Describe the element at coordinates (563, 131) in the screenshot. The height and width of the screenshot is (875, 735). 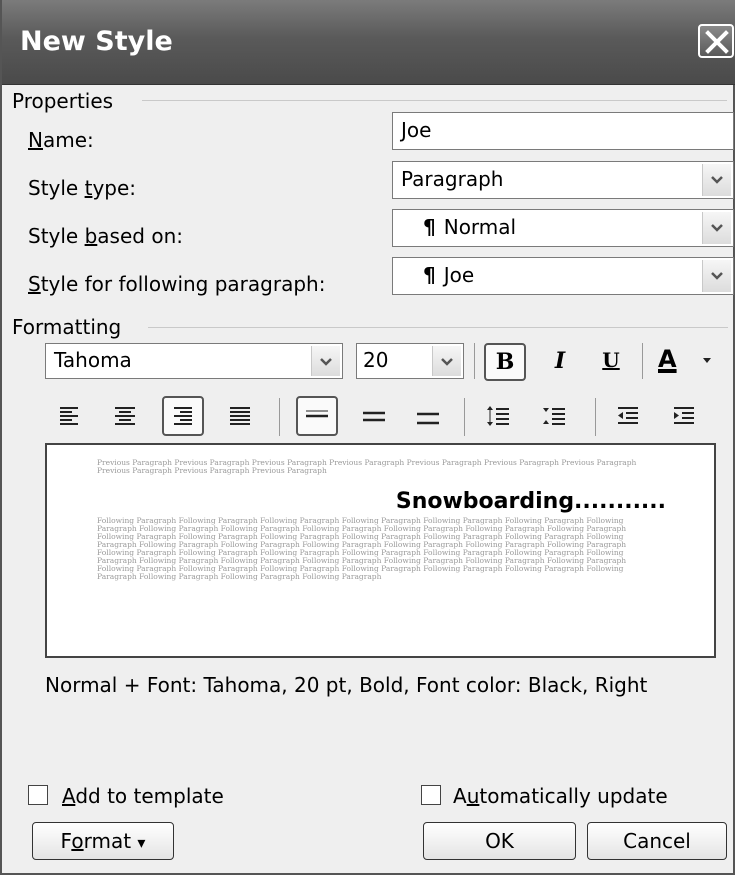
I see `name-input: Joe` at that location.